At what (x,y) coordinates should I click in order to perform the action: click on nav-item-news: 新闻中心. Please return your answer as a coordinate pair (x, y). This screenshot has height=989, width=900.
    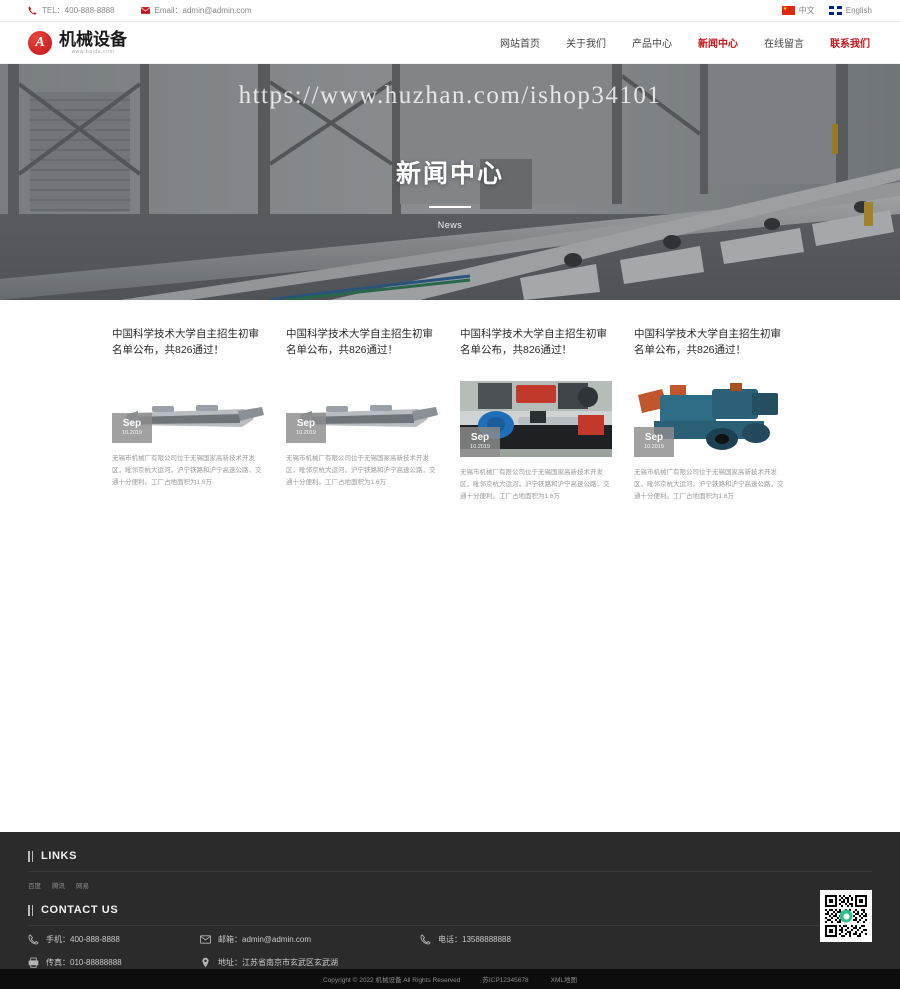
    Looking at the image, I should click on (718, 42).